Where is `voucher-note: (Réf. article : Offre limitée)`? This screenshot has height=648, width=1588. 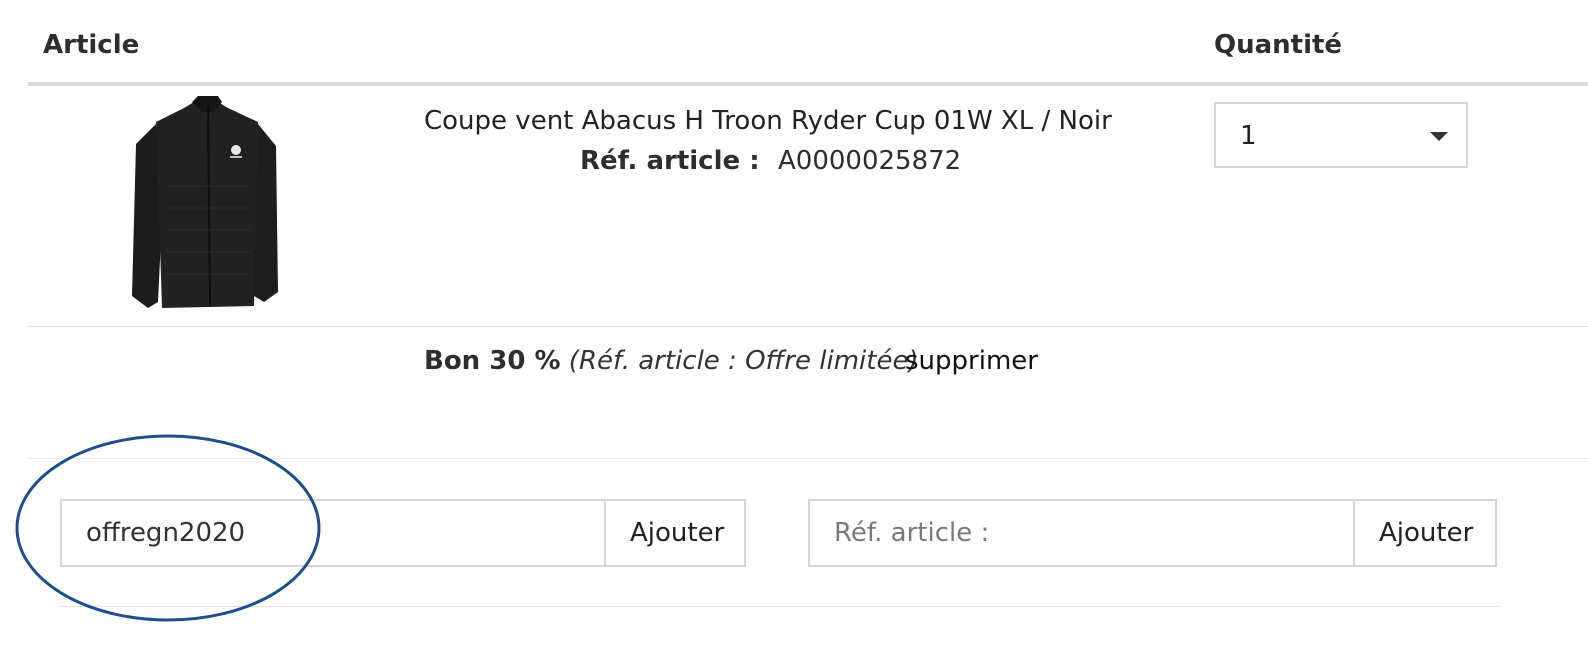 voucher-note: (Réf. article : Offre limitée) is located at coordinates (743, 361).